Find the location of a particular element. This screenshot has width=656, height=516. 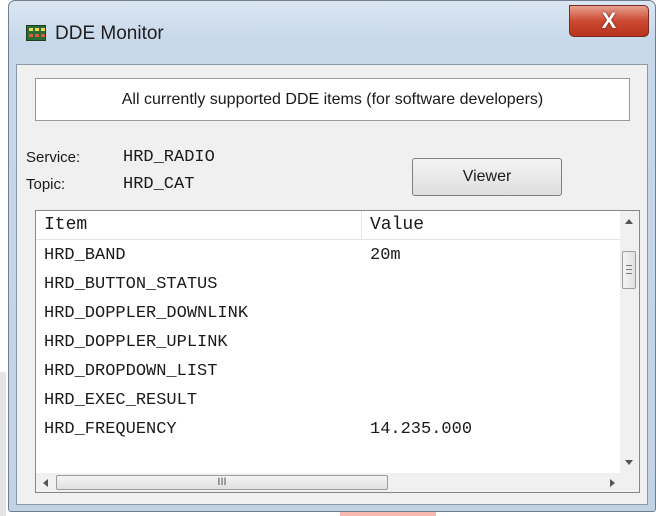

list-header: Item Value is located at coordinates (328, 225).